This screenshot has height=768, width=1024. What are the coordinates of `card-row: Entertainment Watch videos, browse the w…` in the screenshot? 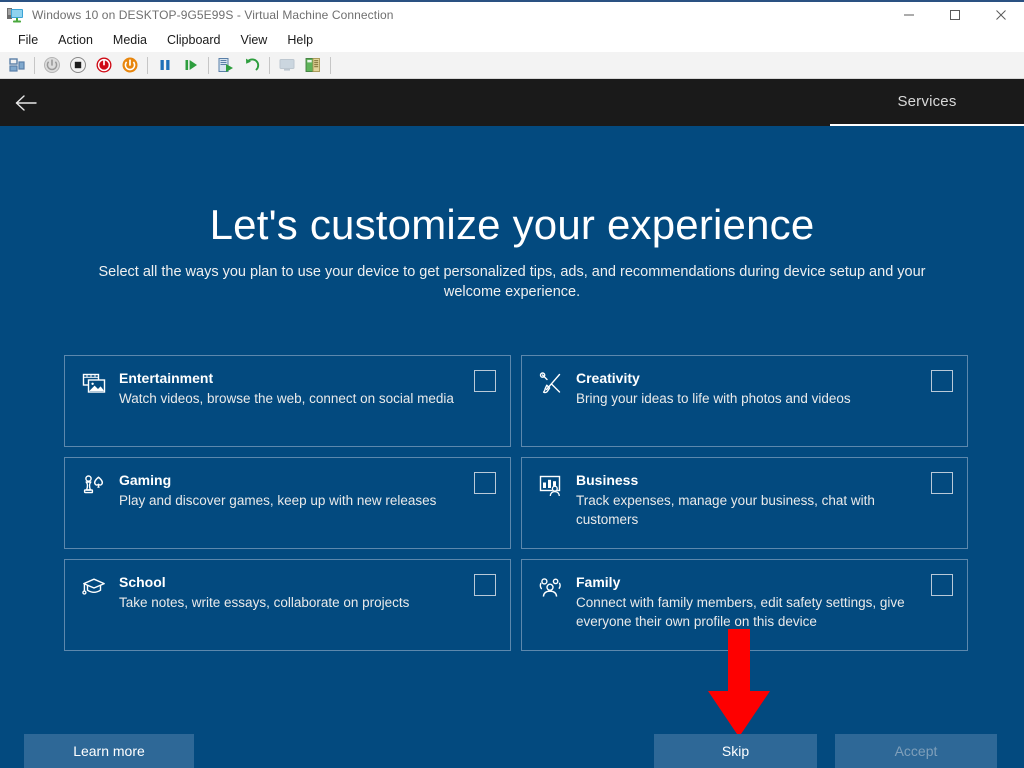 It's located at (517, 401).